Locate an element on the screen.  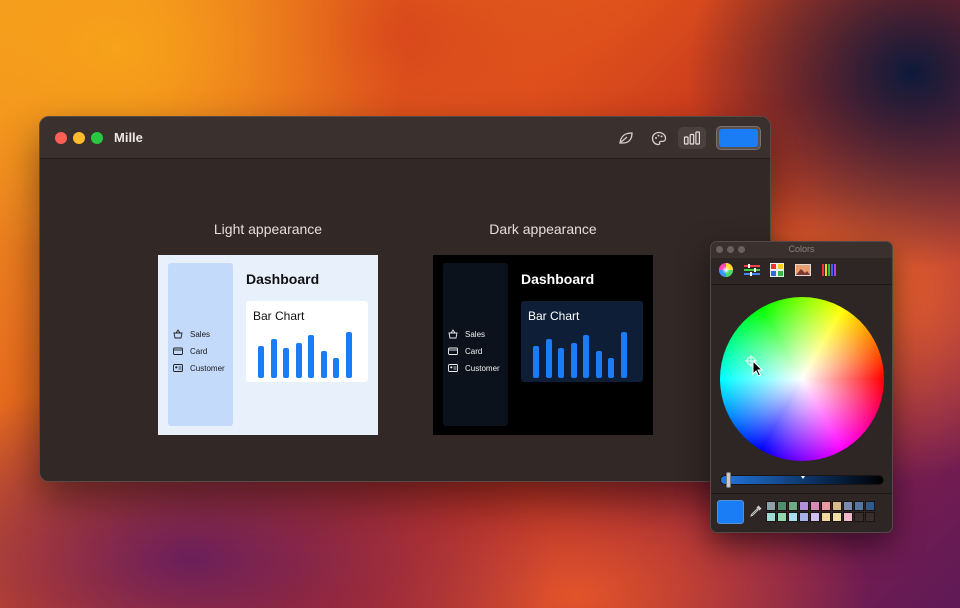
image-palettes-icon is located at coordinates (803, 270).